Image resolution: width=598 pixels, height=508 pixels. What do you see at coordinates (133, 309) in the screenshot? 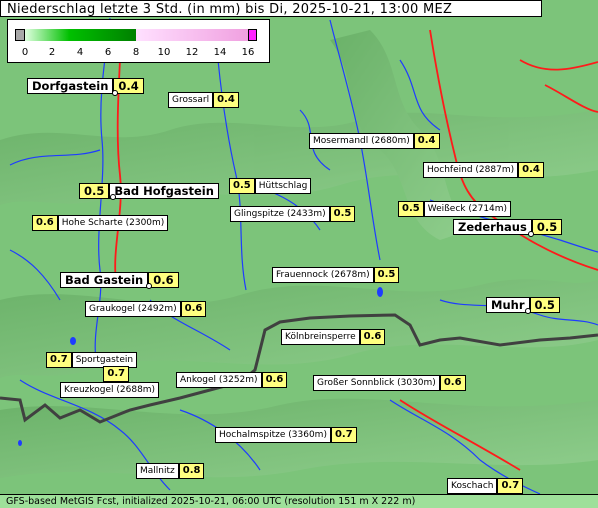
I see `station-name: Graukogel (2492m)` at bounding box center [133, 309].